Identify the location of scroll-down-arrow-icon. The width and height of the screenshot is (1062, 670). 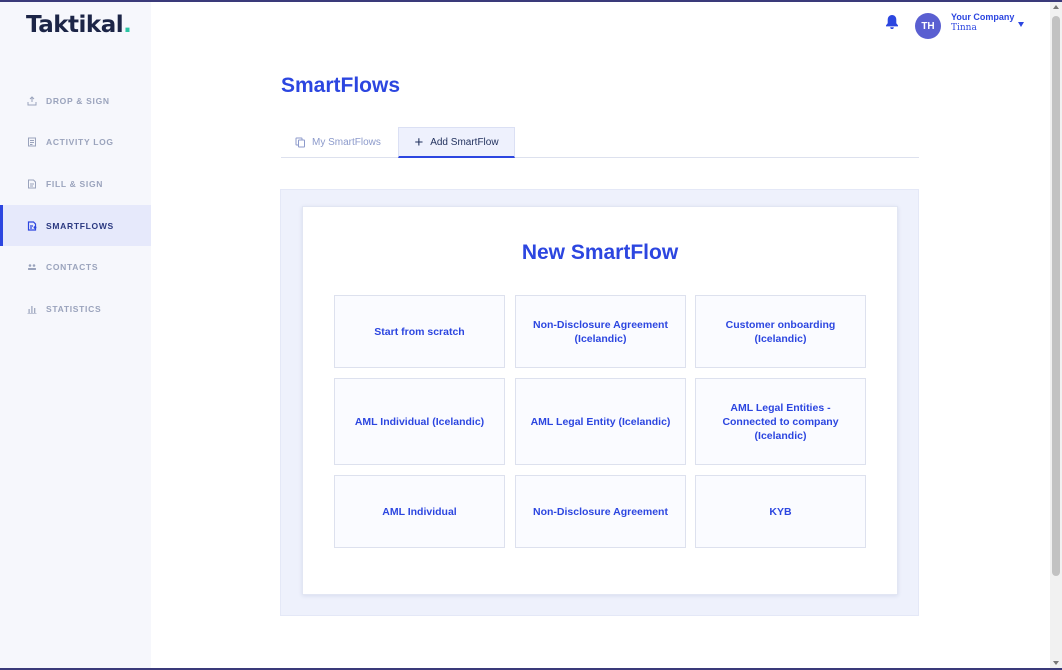
(1056, 663).